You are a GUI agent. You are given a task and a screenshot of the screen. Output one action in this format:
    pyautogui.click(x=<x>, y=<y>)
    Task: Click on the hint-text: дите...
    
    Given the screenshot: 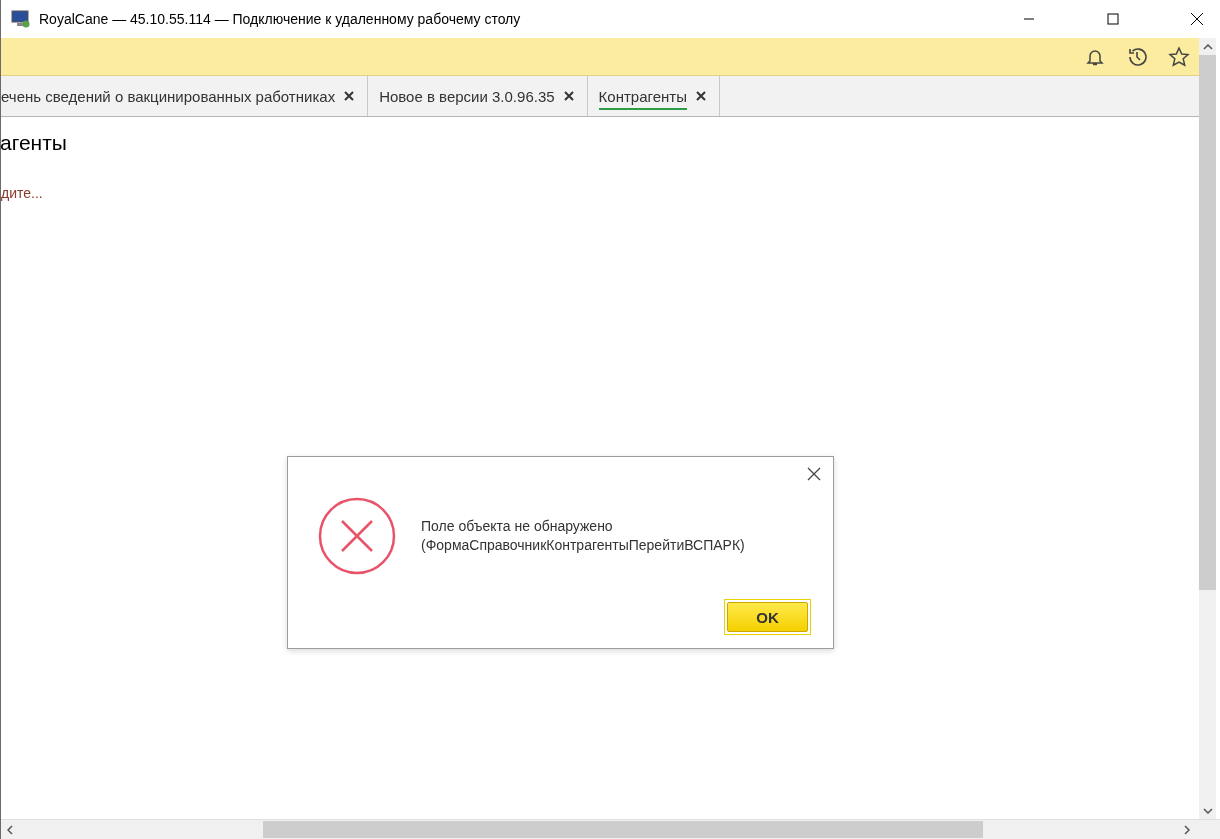 What is the action you would take?
    pyautogui.click(x=22, y=193)
    